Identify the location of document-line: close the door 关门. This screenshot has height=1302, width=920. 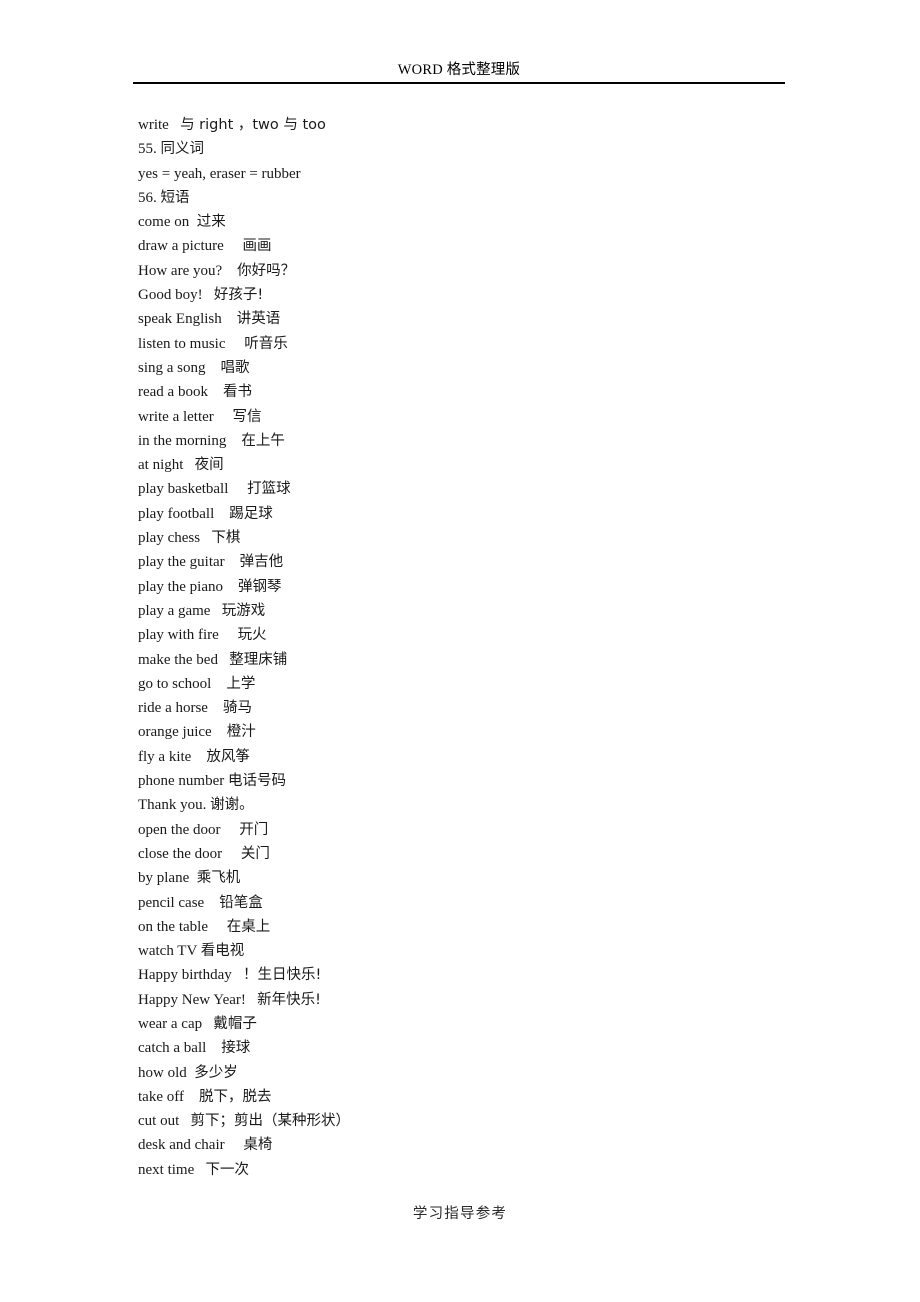
(488, 854).